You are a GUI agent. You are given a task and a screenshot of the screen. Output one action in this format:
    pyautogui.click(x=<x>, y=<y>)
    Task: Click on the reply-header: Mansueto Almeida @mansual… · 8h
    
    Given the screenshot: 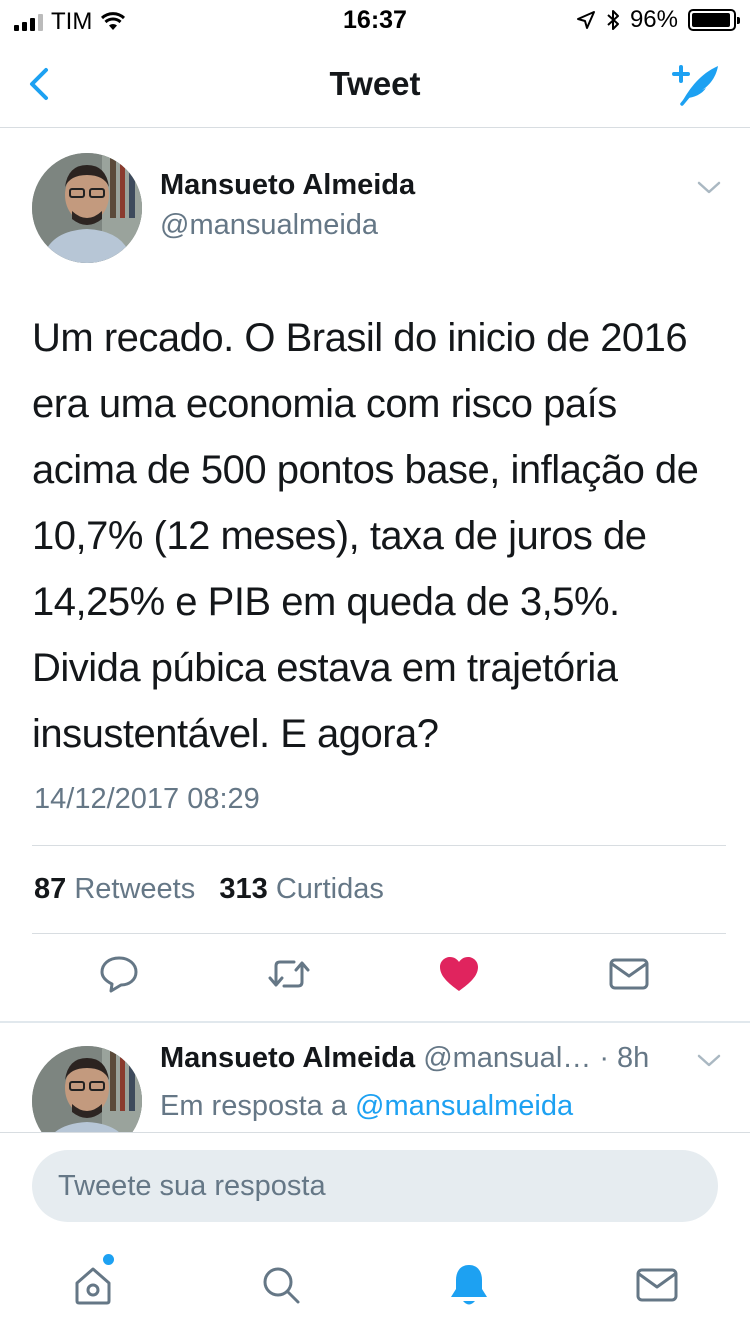 What is the action you would take?
    pyautogui.click(x=404, y=1058)
    